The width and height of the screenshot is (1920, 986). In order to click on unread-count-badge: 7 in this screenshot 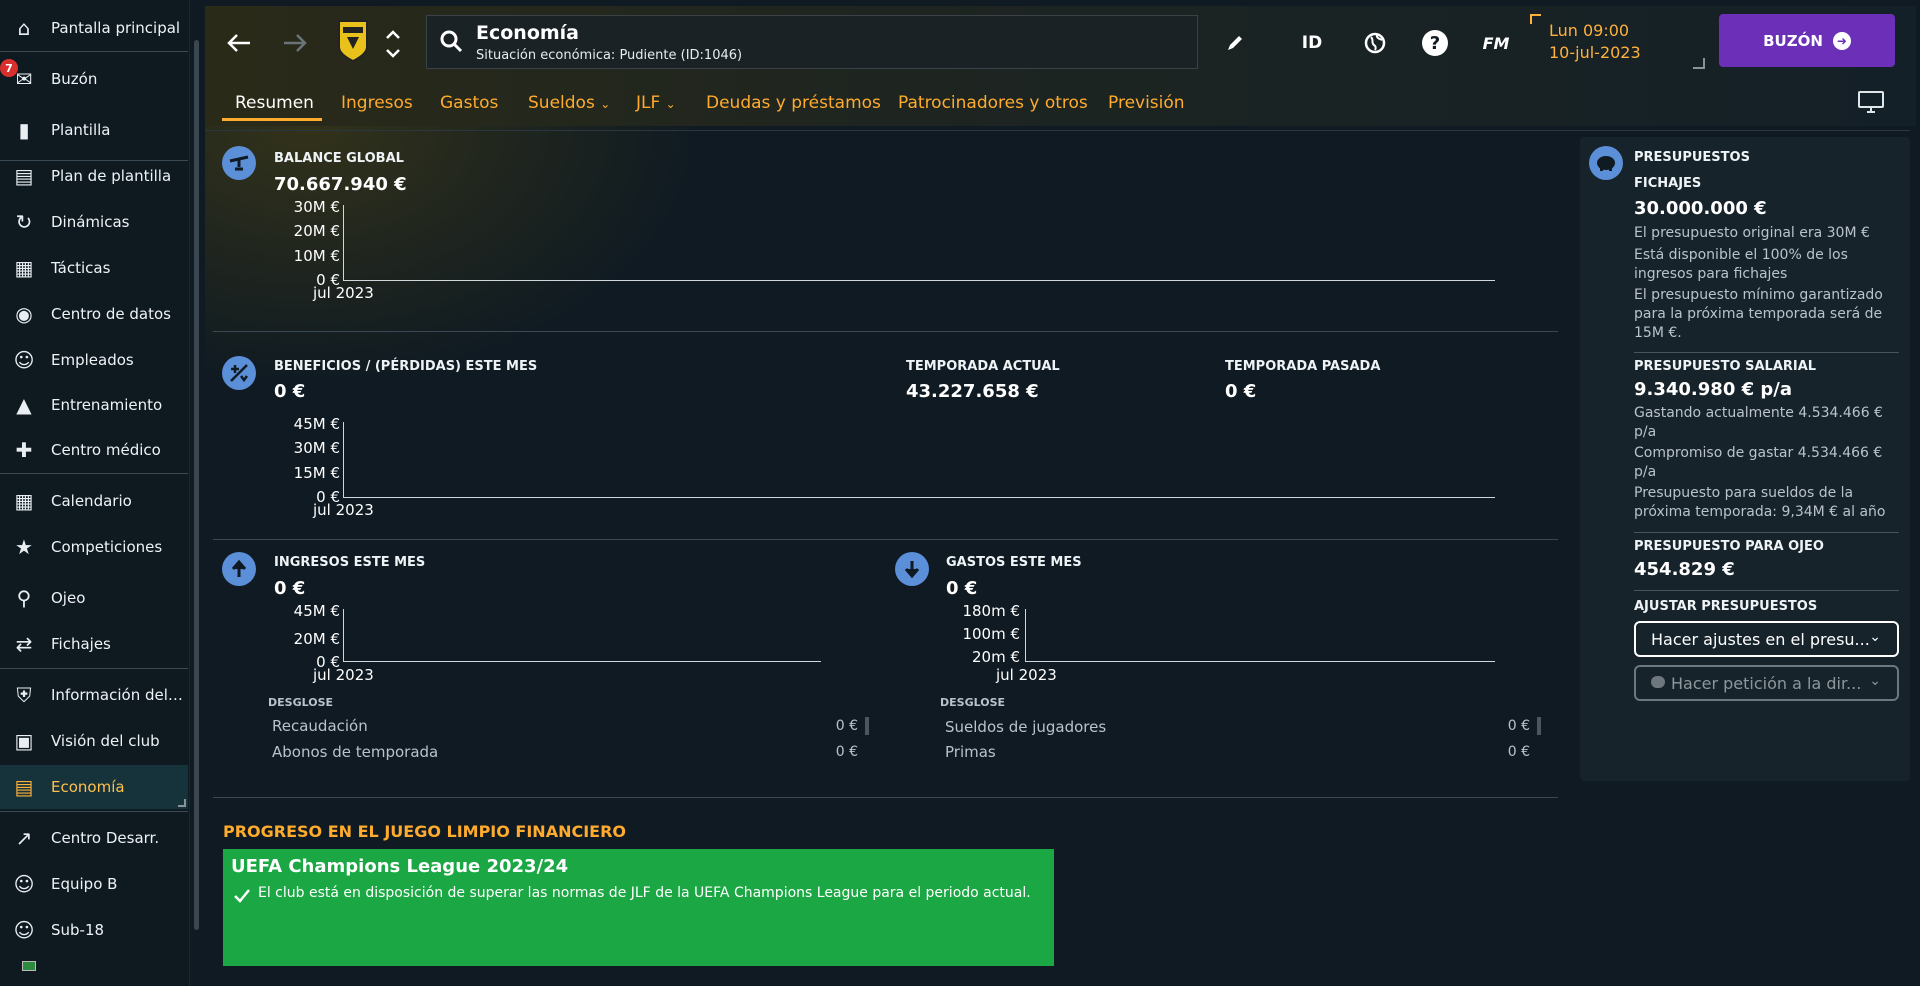, I will do `click(9, 68)`.